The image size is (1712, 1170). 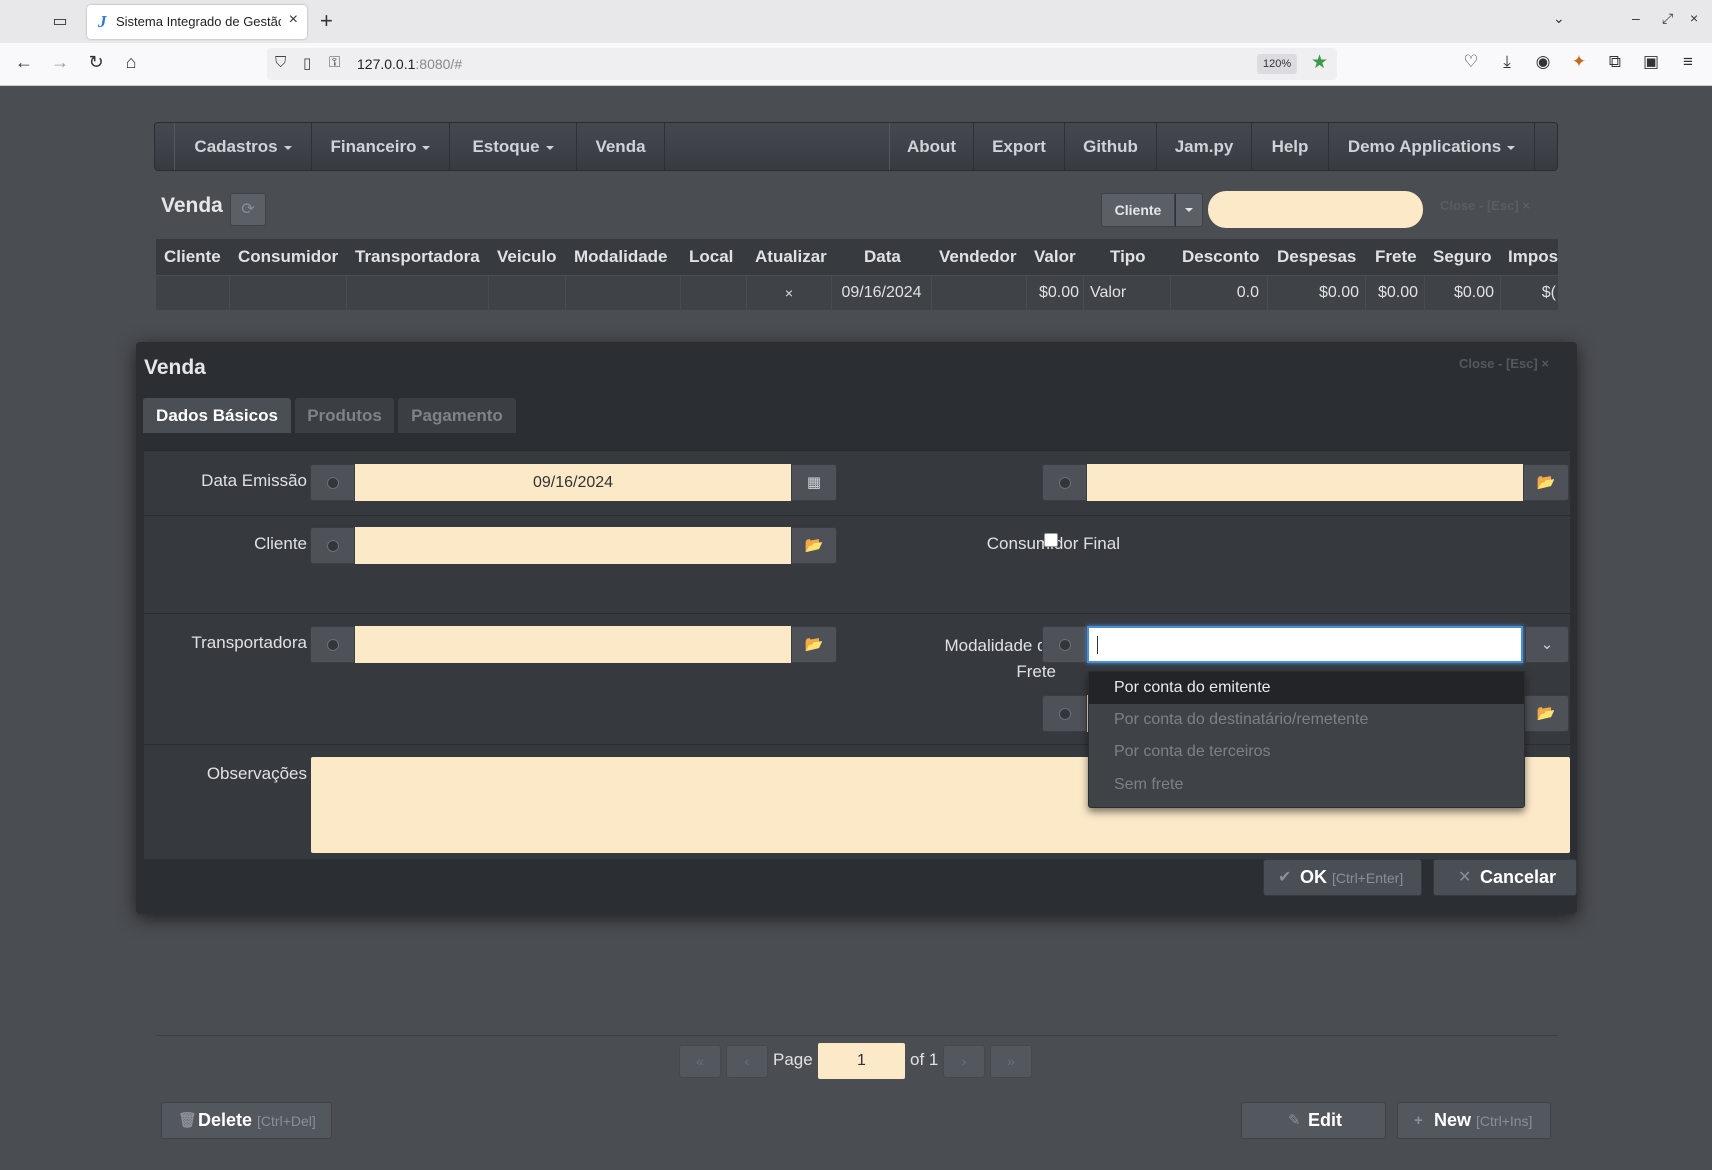 I want to click on refresh-button: ⟳, so click(x=248, y=209).